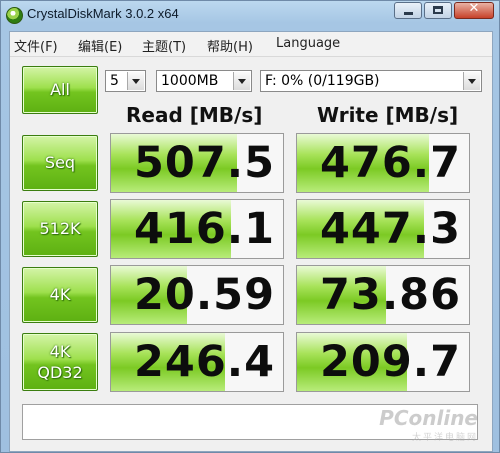 Image resolution: width=500 pixels, height=453 pixels. I want to click on minimize-icon, so click(408, 13).